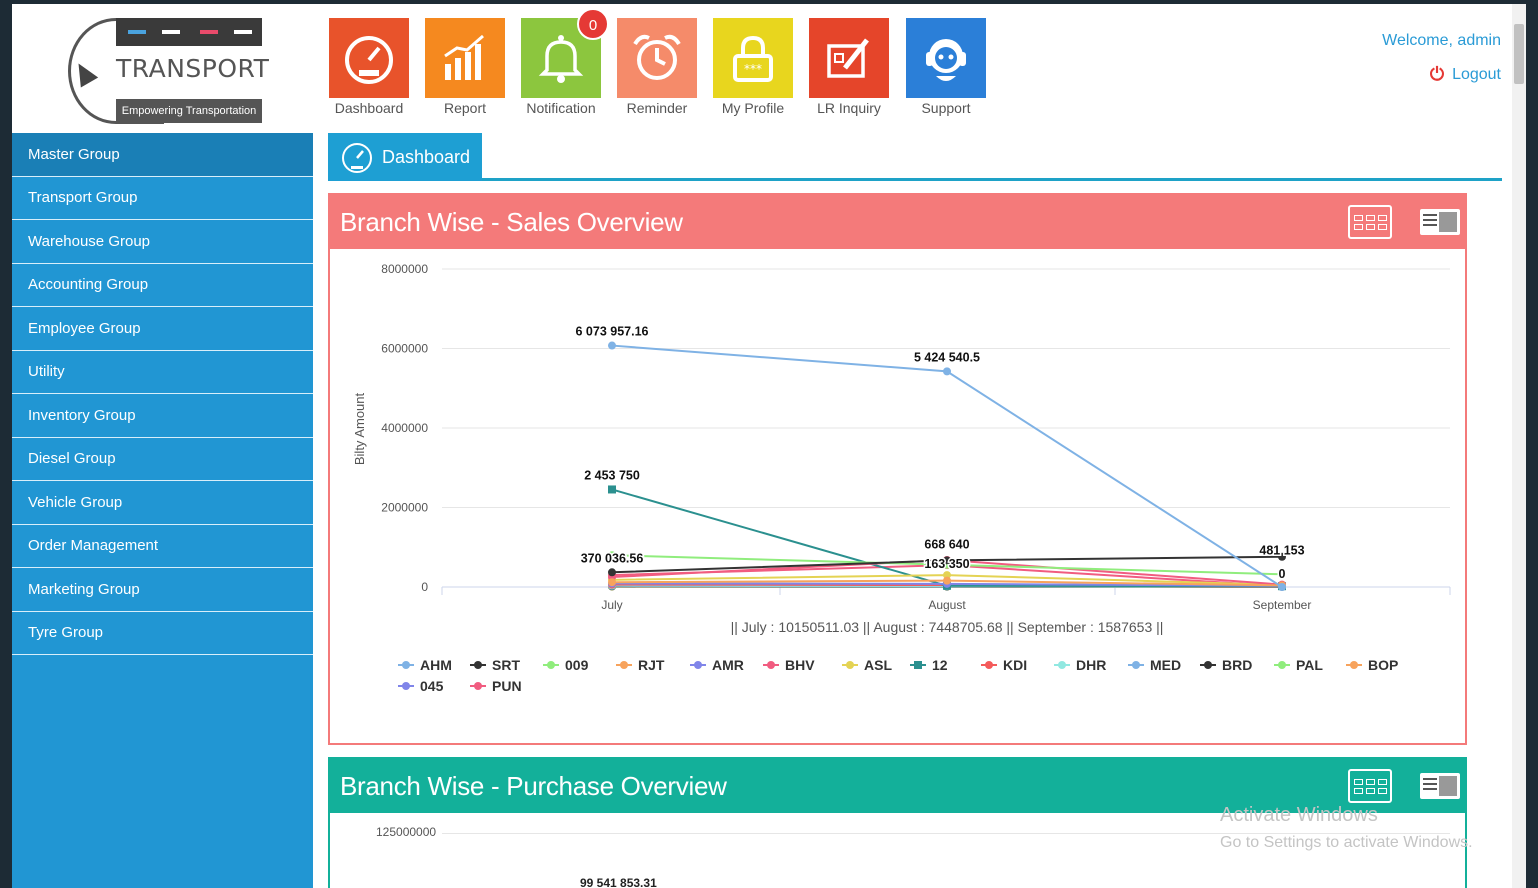 The height and width of the screenshot is (888, 1538). What do you see at coordinates (1299, 815) in the screenshot?
I see `activate-windows-title: Activate Windows` at bounding box center [1299, 815].